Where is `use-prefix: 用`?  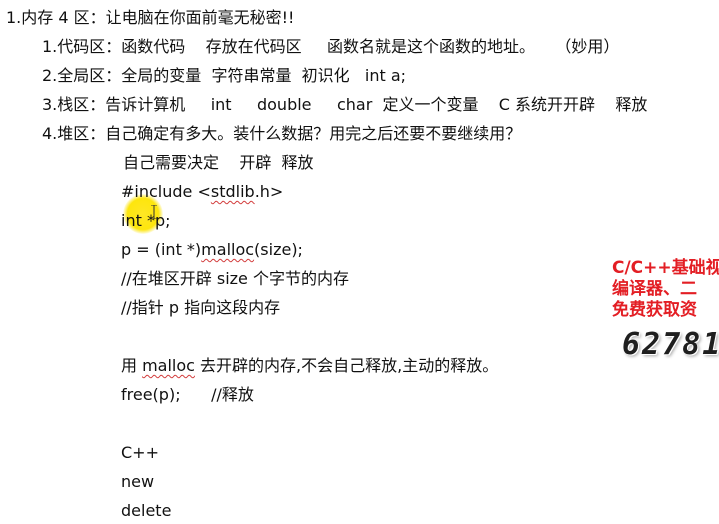
use-prefix: 用 is located at coordinates (132, 365).